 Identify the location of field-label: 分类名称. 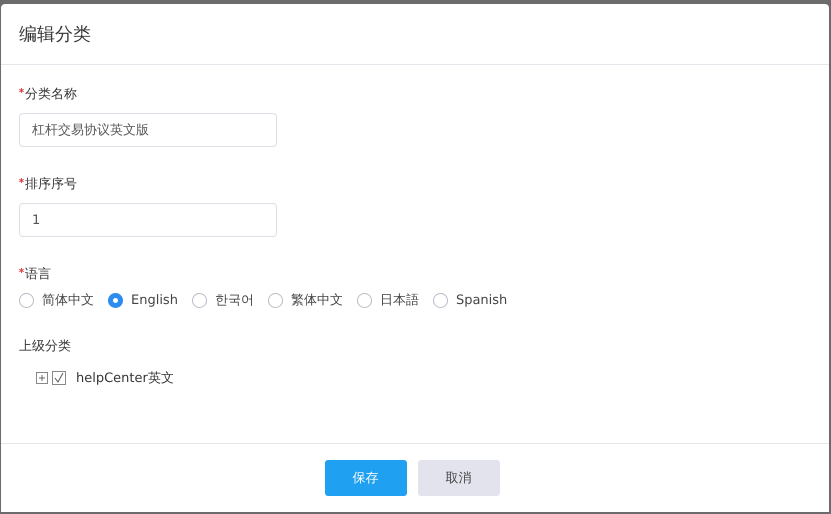
(51, 94).